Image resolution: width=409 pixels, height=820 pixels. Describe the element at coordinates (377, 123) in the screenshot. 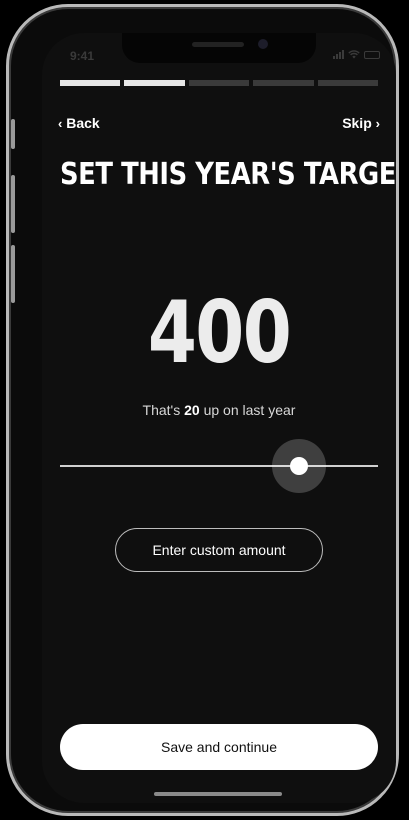

I see `chevron-right-icon: ›` at that location.